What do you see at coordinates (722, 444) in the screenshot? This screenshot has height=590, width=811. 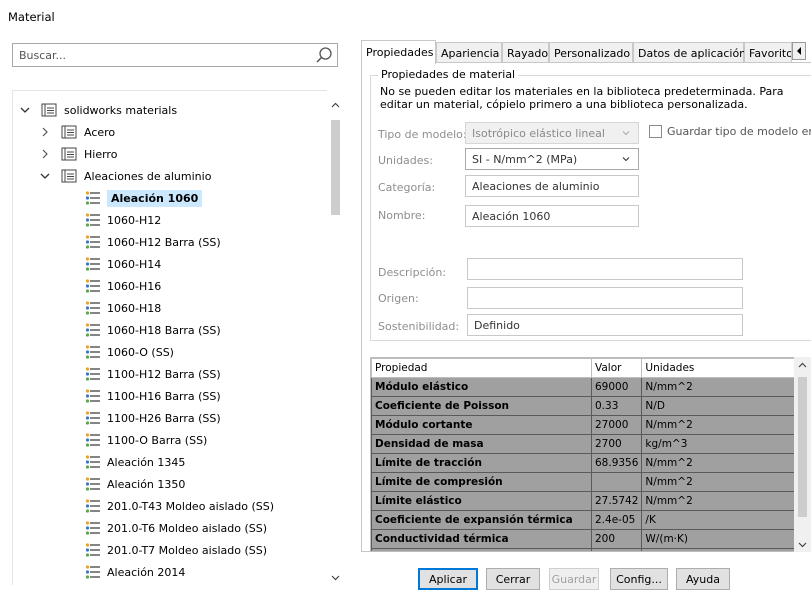 I see `cell-units: kg/m^3` at bounding box center [722, 444].